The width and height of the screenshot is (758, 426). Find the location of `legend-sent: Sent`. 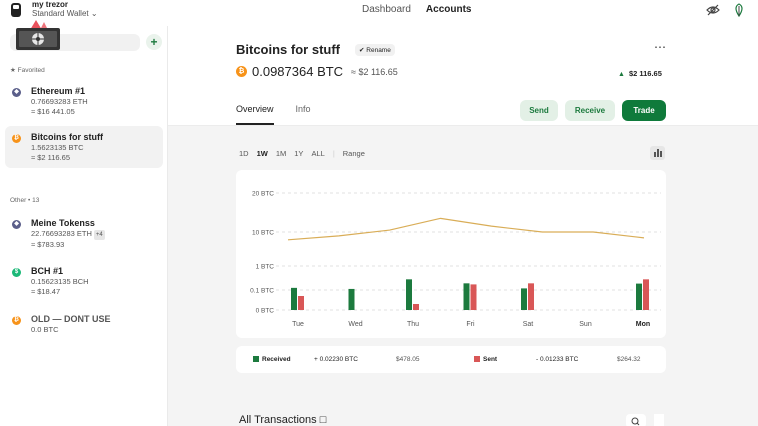

legend-sent: Sent is located at coordinates (485, 359).